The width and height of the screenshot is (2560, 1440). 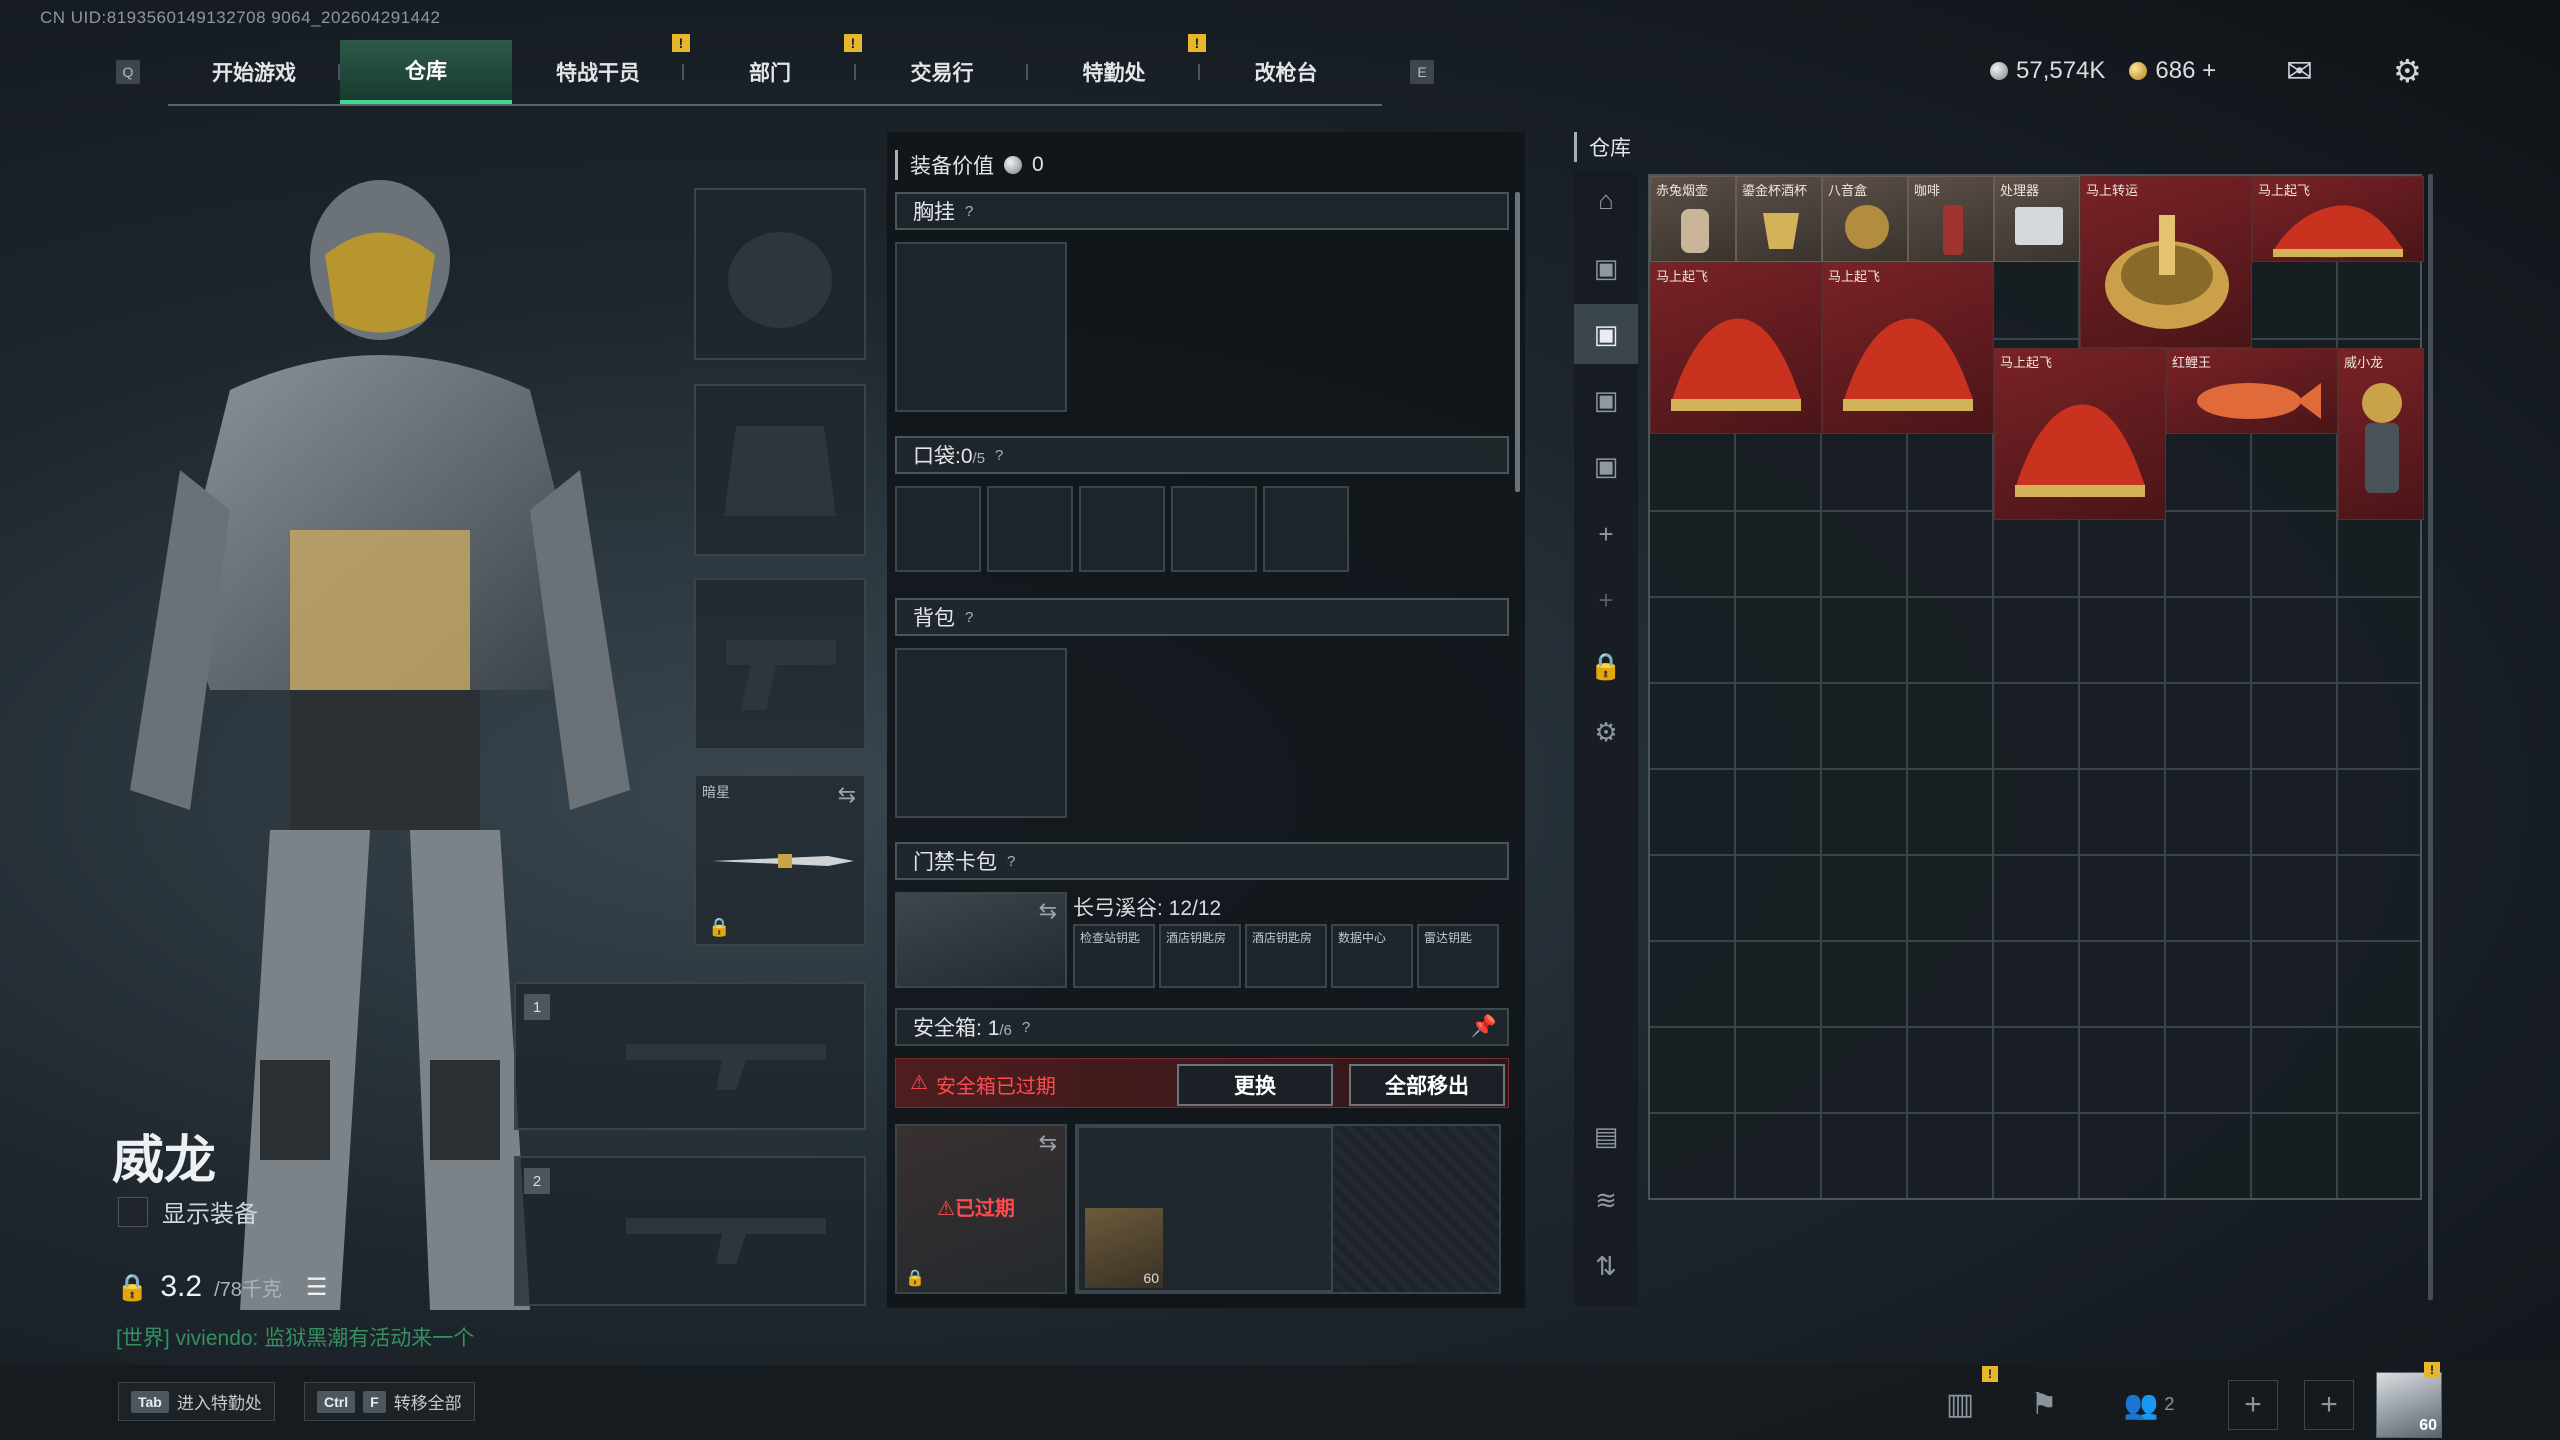 I want to click on backpack-slot, so click(x=981, y=733).